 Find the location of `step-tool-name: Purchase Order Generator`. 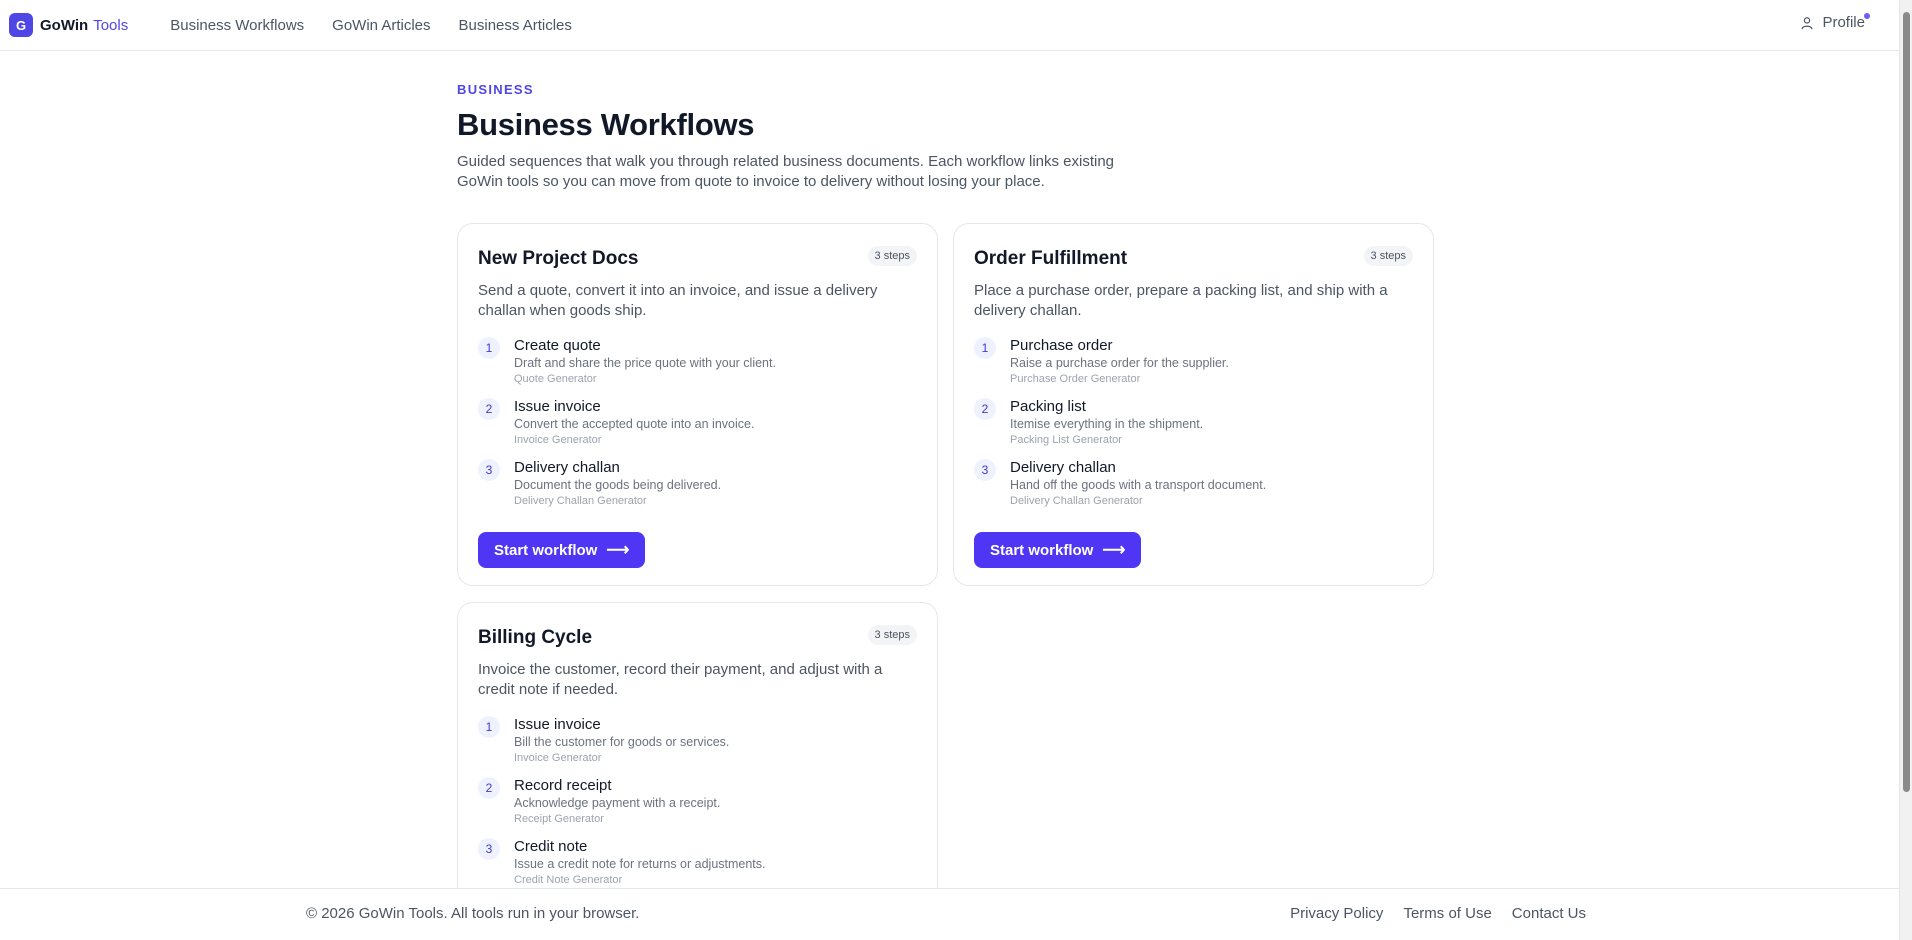

step-tool-name: Purchase Order Generator is located at coordinates (1075, 379).